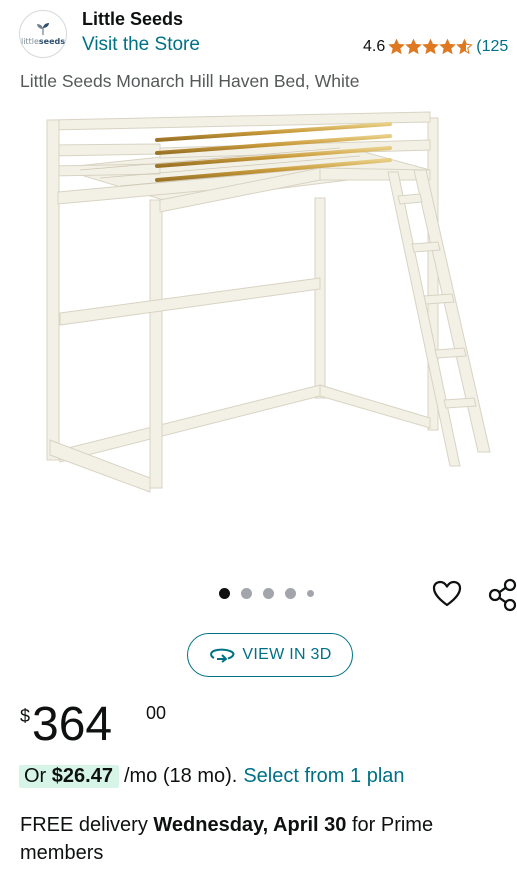 This screenshot has width=517, height=881. I want to click on view-in-3d-button: VIEW IN 3D, so click(270, 655).